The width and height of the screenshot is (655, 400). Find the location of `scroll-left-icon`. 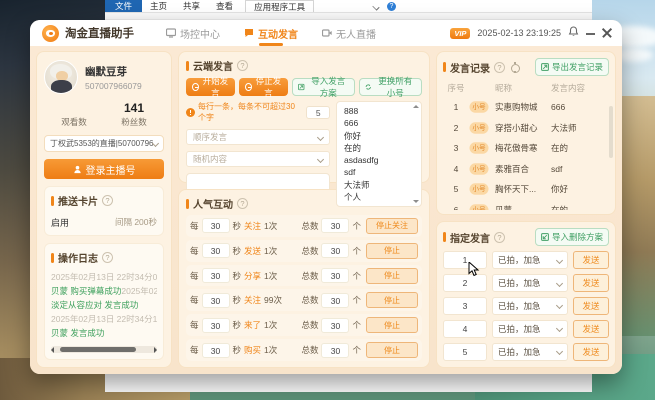

scroll-left-icon is located at coordinates (52, 350).